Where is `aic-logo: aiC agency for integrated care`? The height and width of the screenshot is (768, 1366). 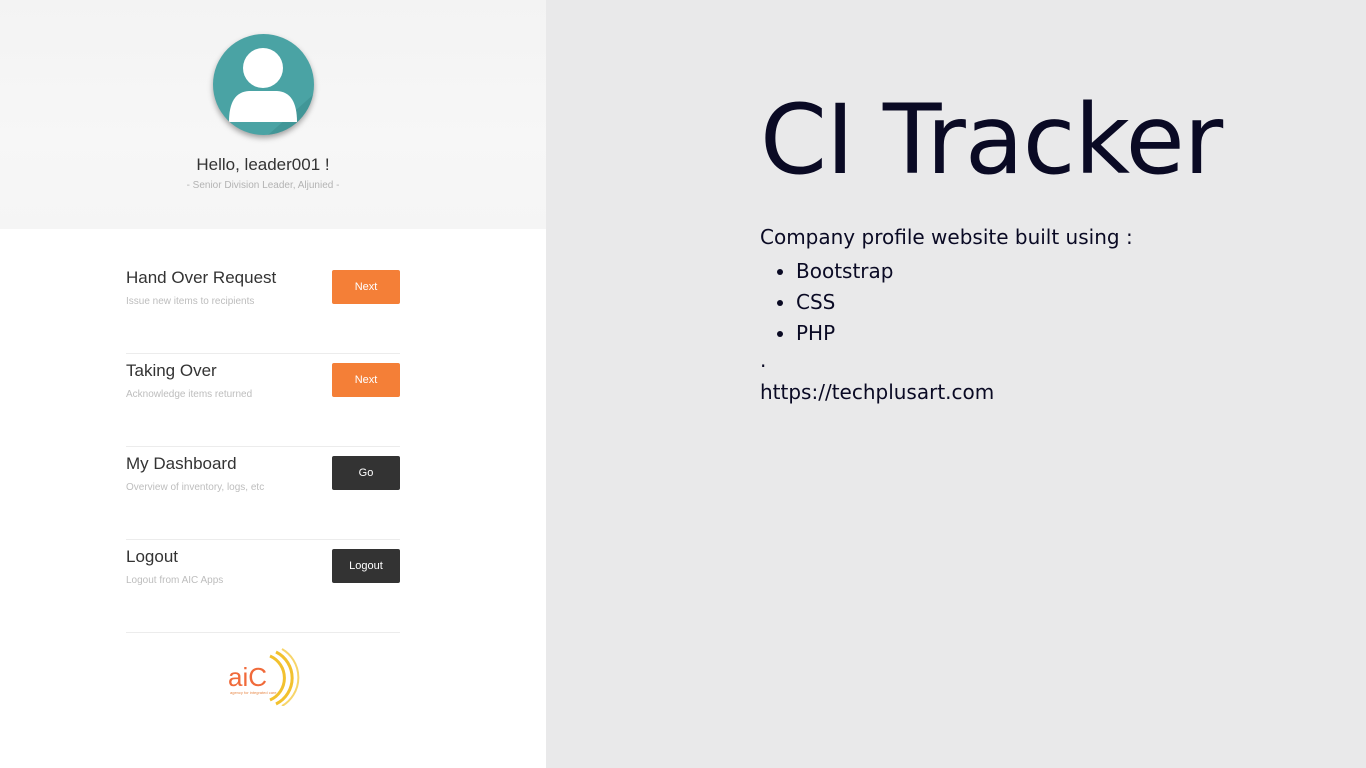 aic-logo: aiC agency for integrated care is located at coordinates (263, 677).